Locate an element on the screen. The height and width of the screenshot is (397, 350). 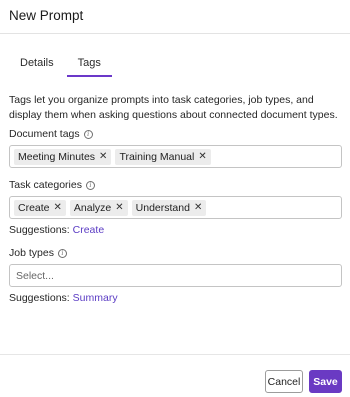
chip-label: Training Manual is located at coordinates (157, 156).